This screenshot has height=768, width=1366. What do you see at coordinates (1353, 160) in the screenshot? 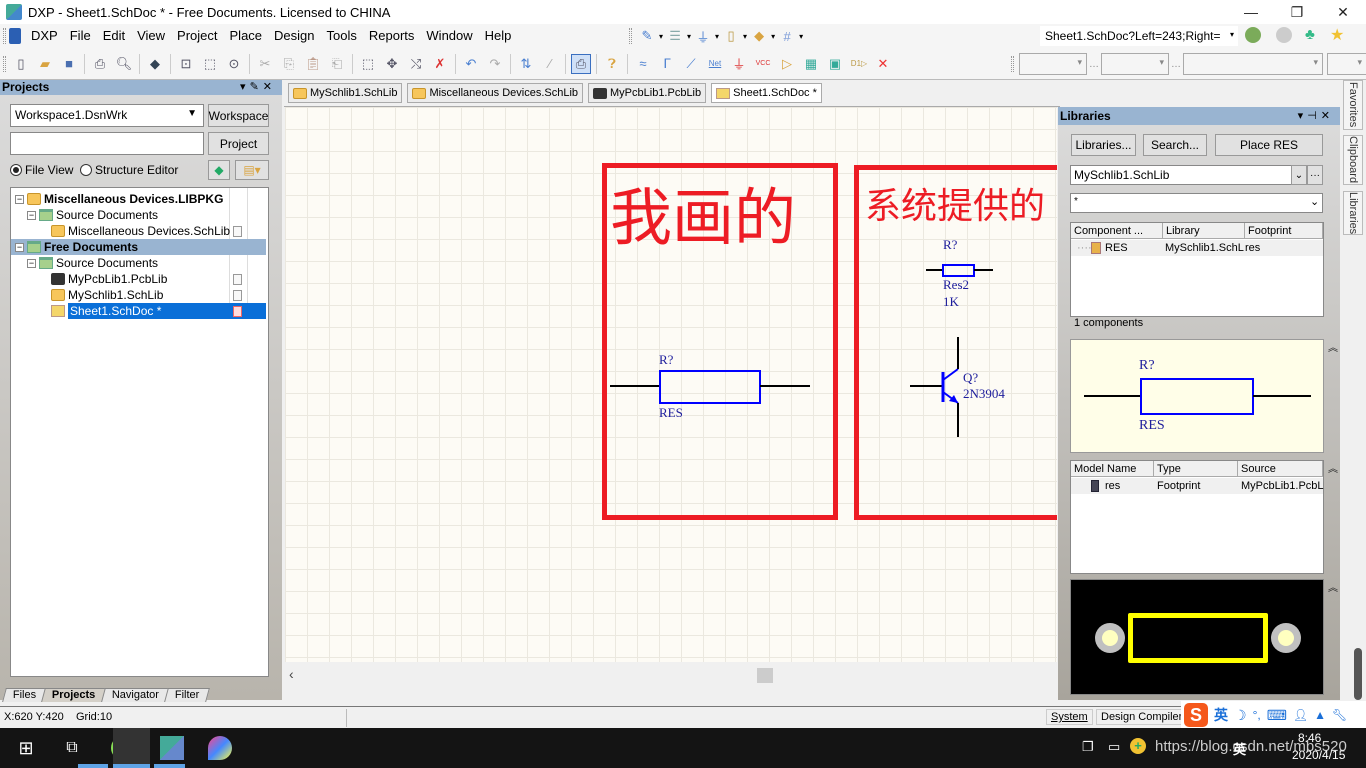
I see `side-tab-clipboard: Clipboard` at bounding box center [1353, 160].